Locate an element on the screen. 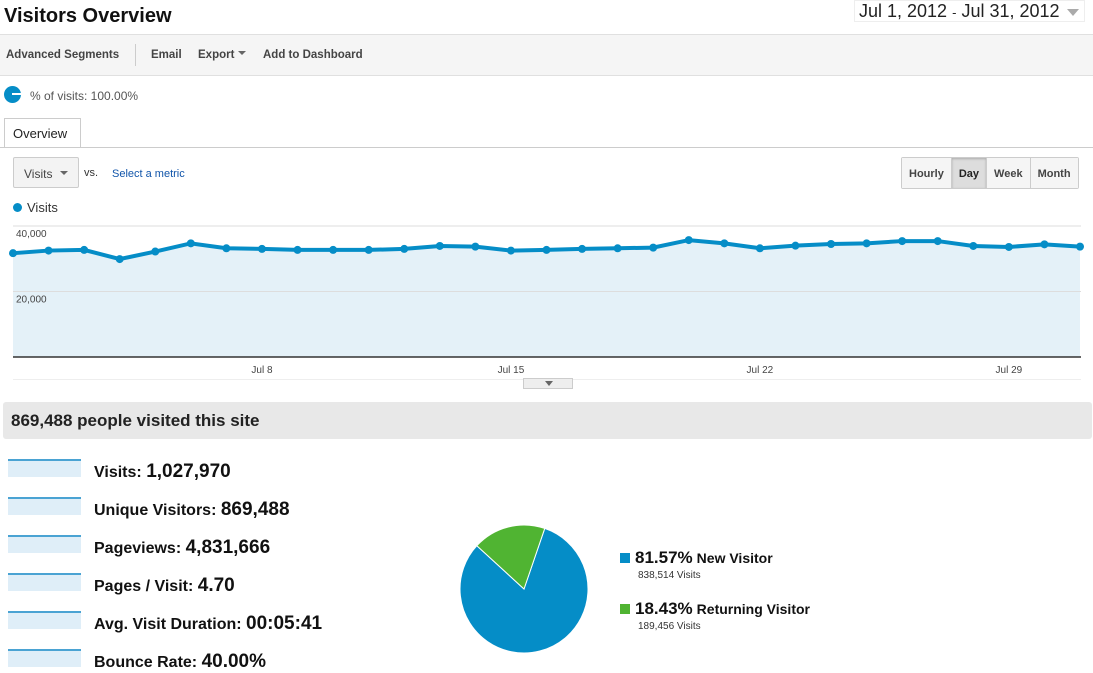 This screenshot has width=1093, height=673. email-button: Email is located at coordinates (166, 55).